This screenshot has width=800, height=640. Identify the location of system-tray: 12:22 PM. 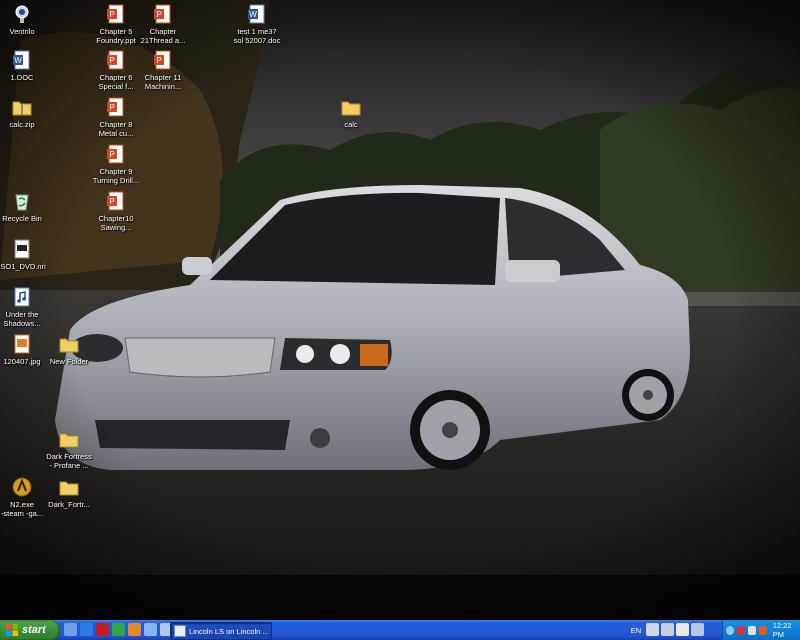
(761, 630).